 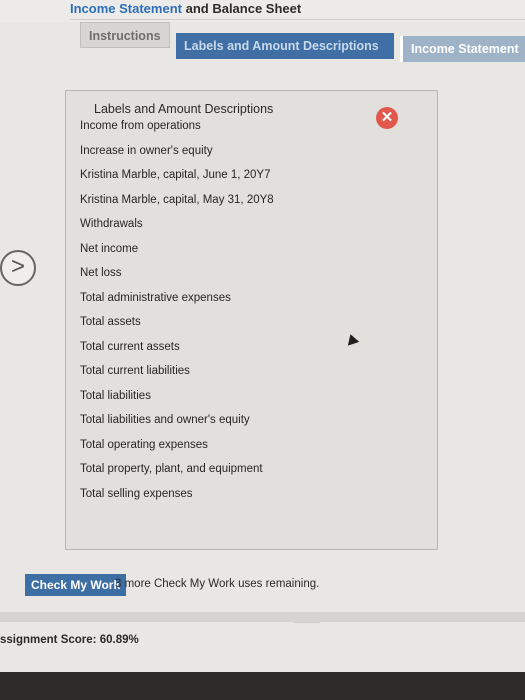 What do you see at coordinates (217, 584) in the screenshot?
I see `check-remaining-text: 3 more Check My Work uses remaining.` at bounding box center [217, 584].